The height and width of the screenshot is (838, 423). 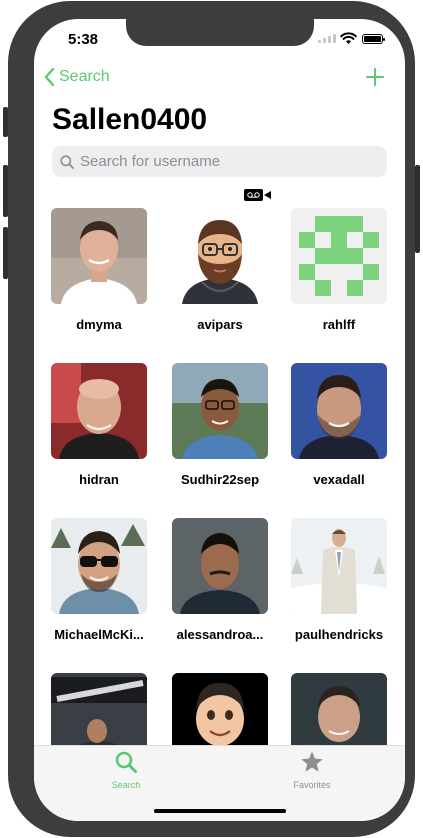 What do you see at coordinates (126, 785) in the screenshot?
I see `tab-search-label: Search` at bounding box center [126, 785].